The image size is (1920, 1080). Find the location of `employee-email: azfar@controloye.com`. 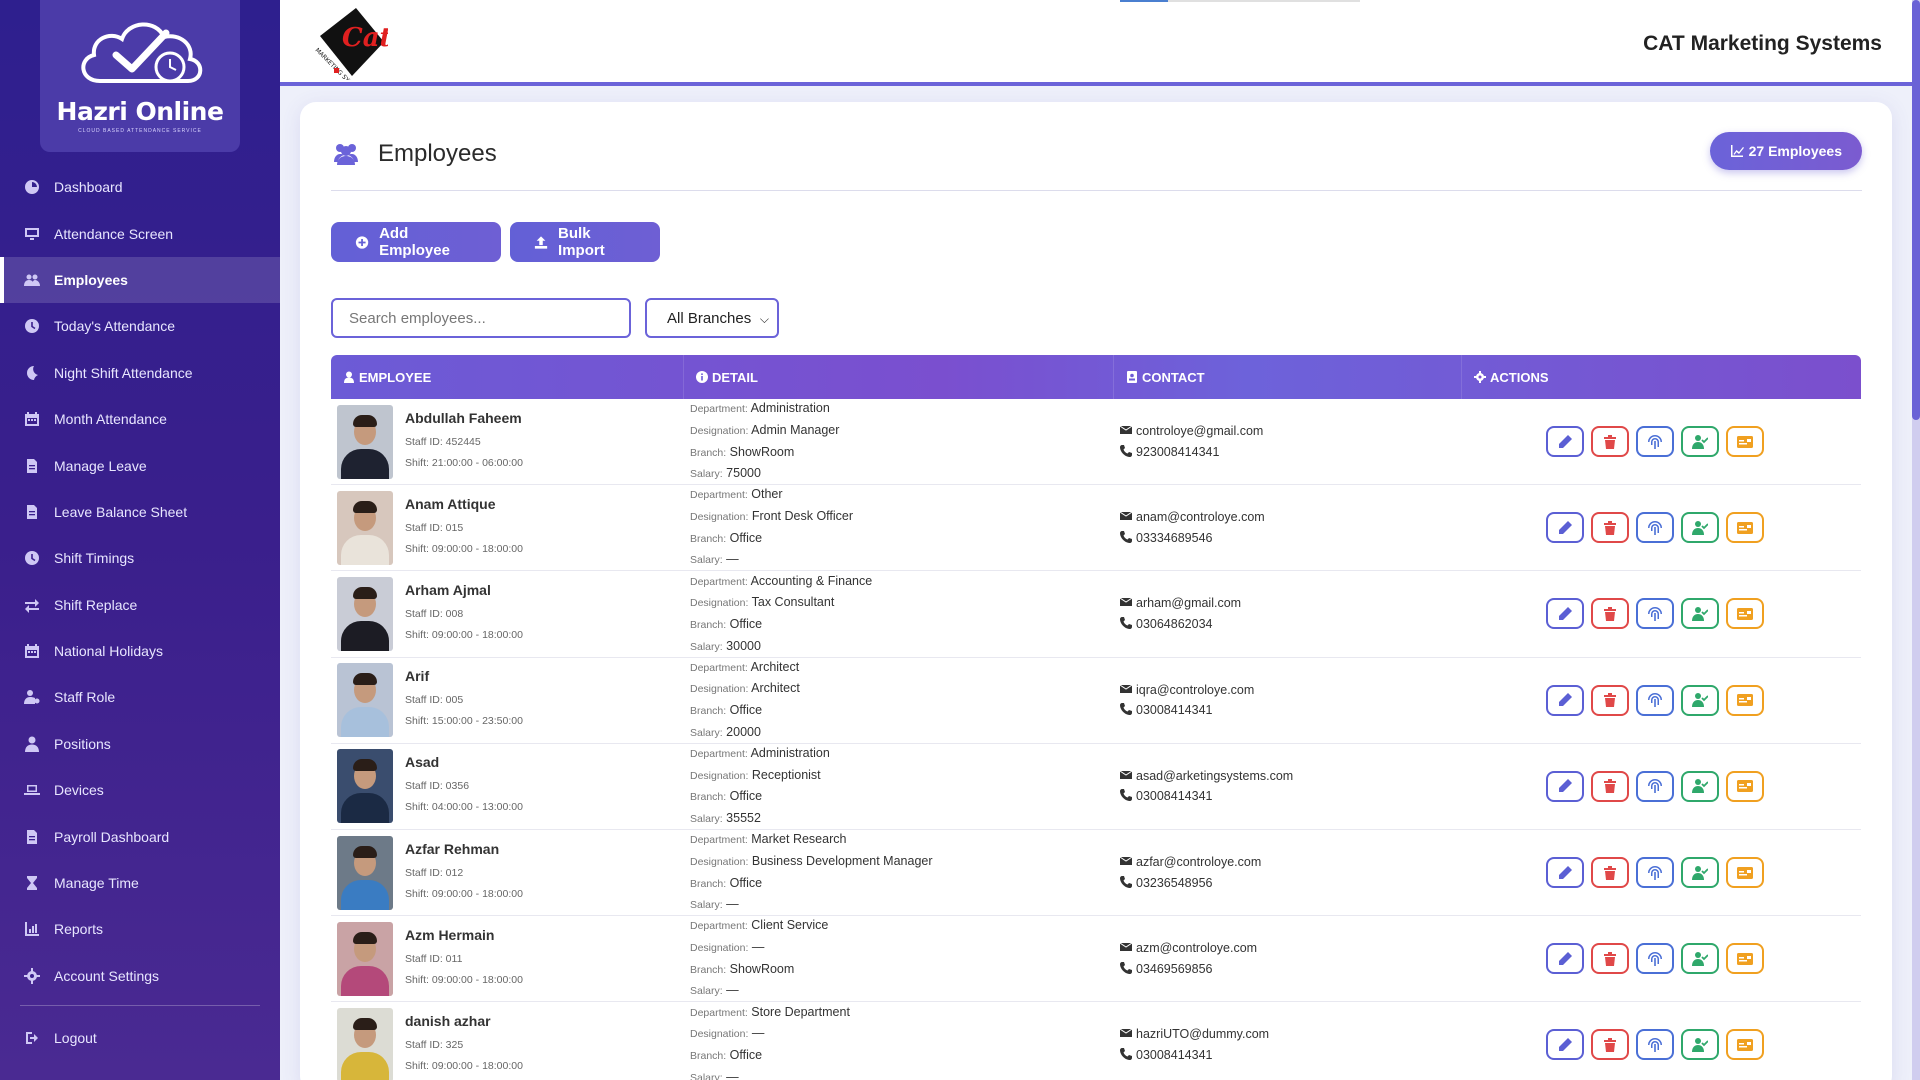

employee-email: azfar@controloye.com is located at coordinates (1198, 862).